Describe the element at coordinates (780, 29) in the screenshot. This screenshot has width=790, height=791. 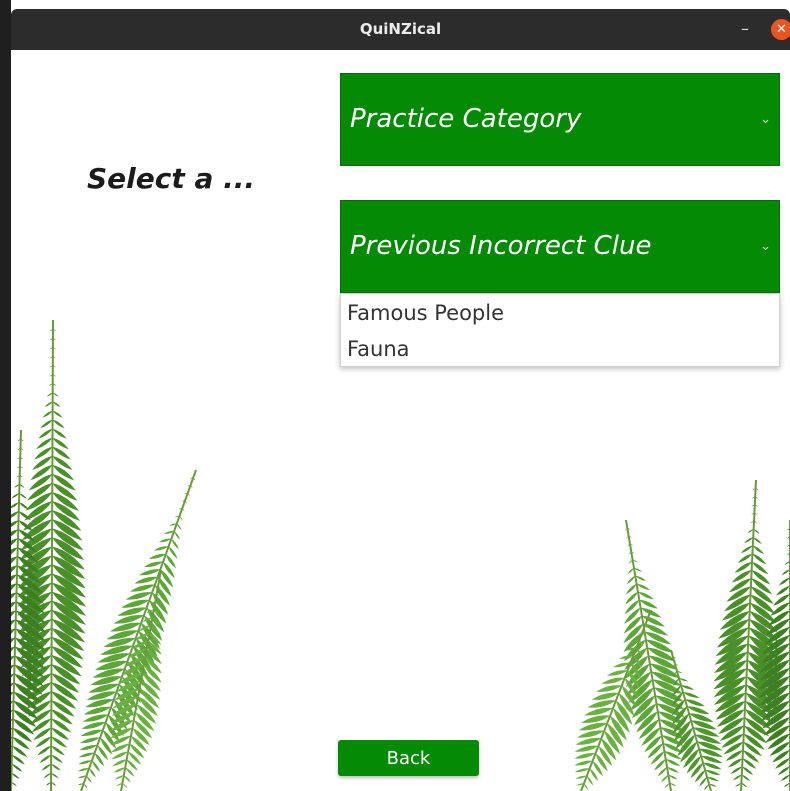
I see `close-icon: ✕` at that location.